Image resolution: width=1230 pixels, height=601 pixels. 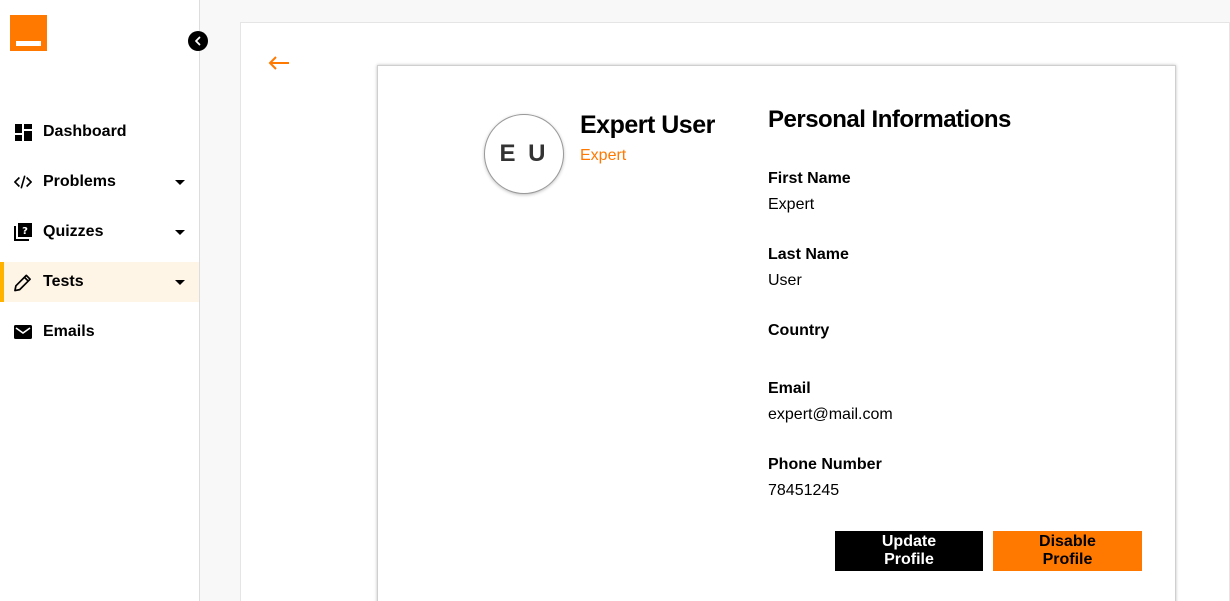 I want to click on chevron-left-icon, so click(x=198, y=41).